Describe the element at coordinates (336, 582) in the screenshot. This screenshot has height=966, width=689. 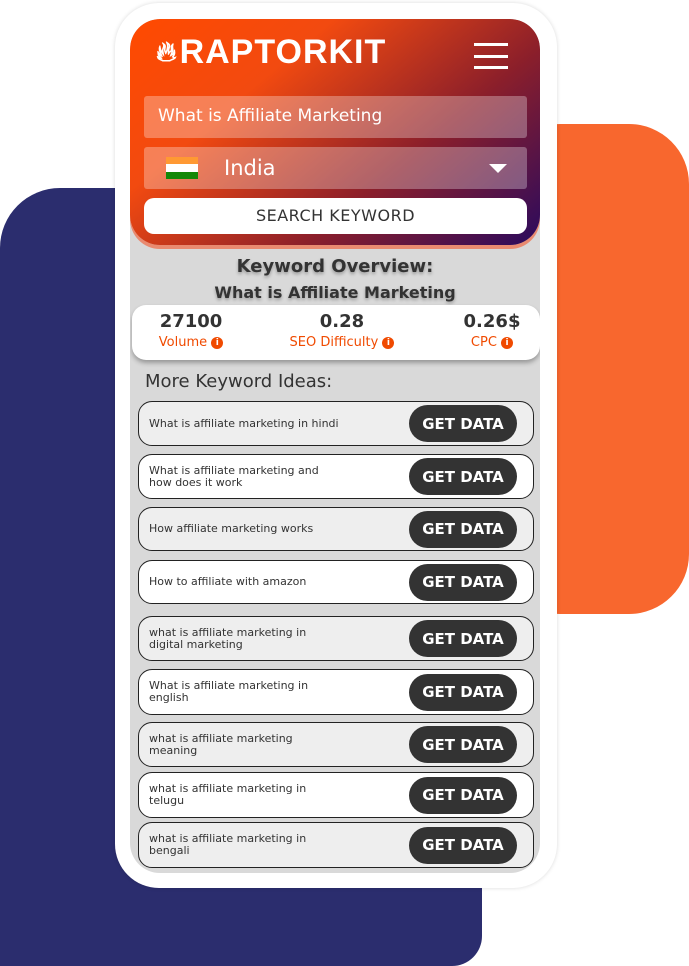
I see `keyword-idea-row: How to affiliate with amazon GET DATA` at that location.